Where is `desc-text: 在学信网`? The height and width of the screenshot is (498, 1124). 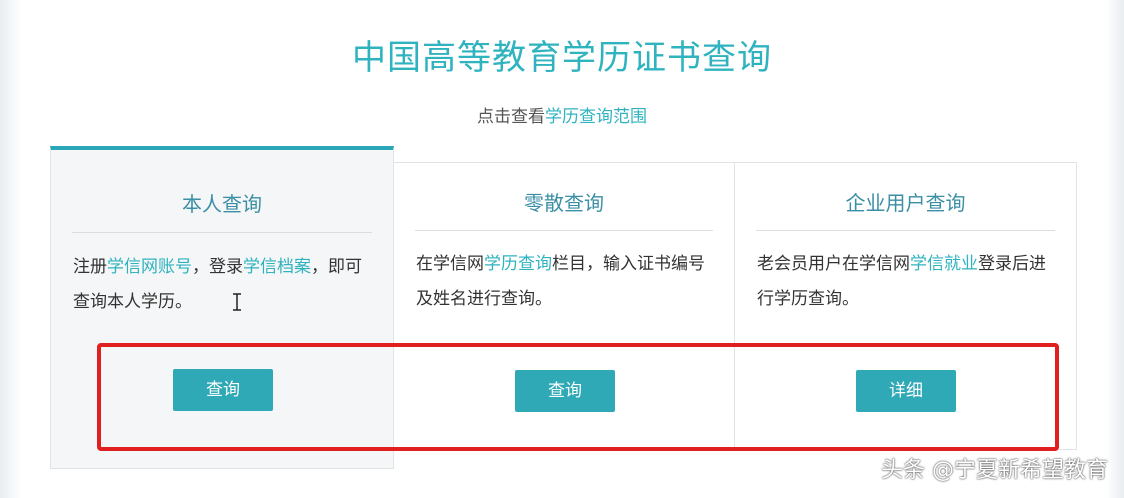 desc-text: 在学信网 is located at coordinates (450, 264).